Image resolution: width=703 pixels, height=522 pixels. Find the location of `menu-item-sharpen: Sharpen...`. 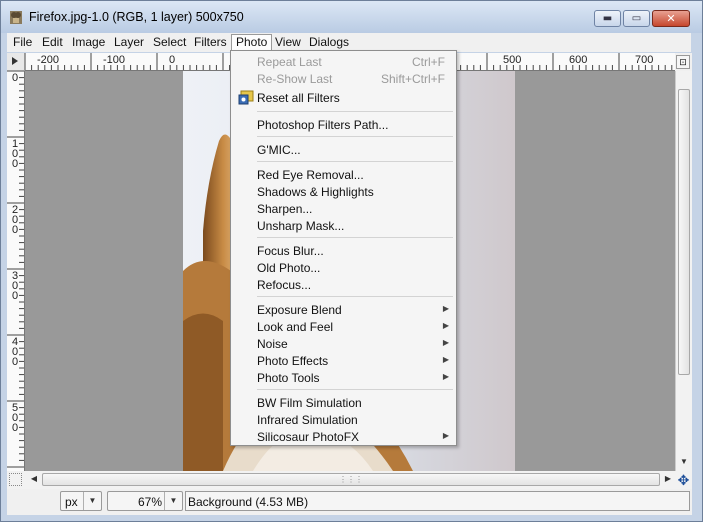

menu-item-sharpen: Sharpen... is located at coordinates (343, 208).